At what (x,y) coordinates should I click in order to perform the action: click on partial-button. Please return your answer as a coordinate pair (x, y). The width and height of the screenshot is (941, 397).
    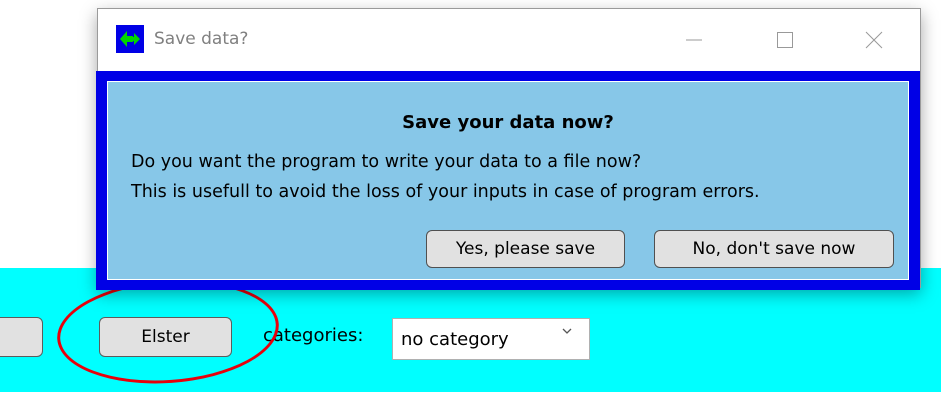
    Looking at the image, I should click on (21, 337).